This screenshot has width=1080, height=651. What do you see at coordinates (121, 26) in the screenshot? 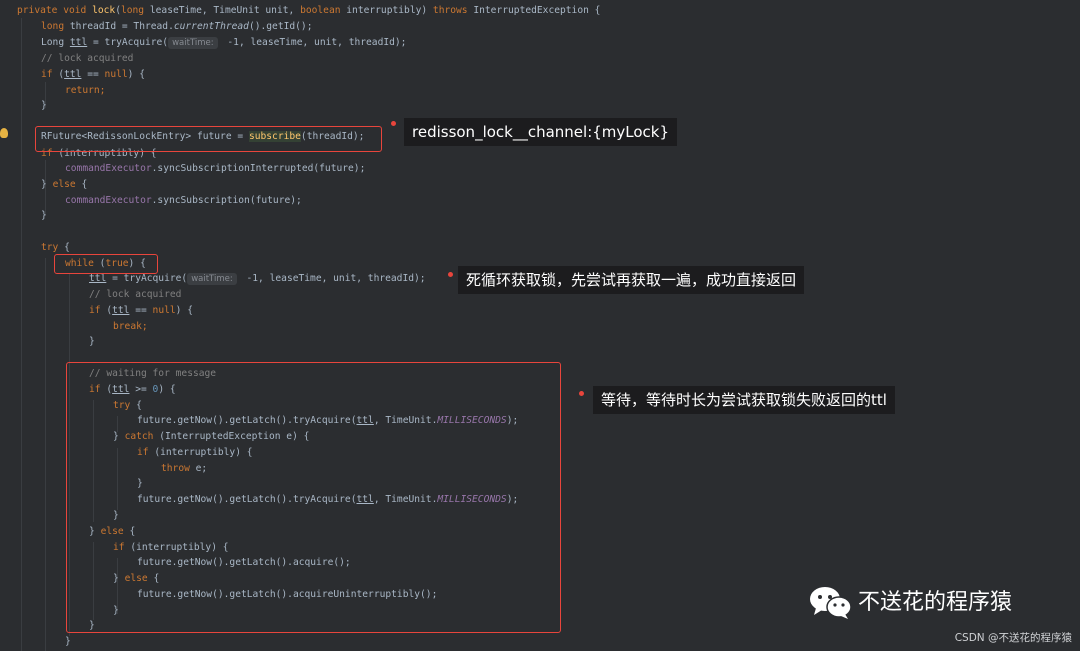
I see `code-text: threadId = Thread.` at bounding box center [121, 26].